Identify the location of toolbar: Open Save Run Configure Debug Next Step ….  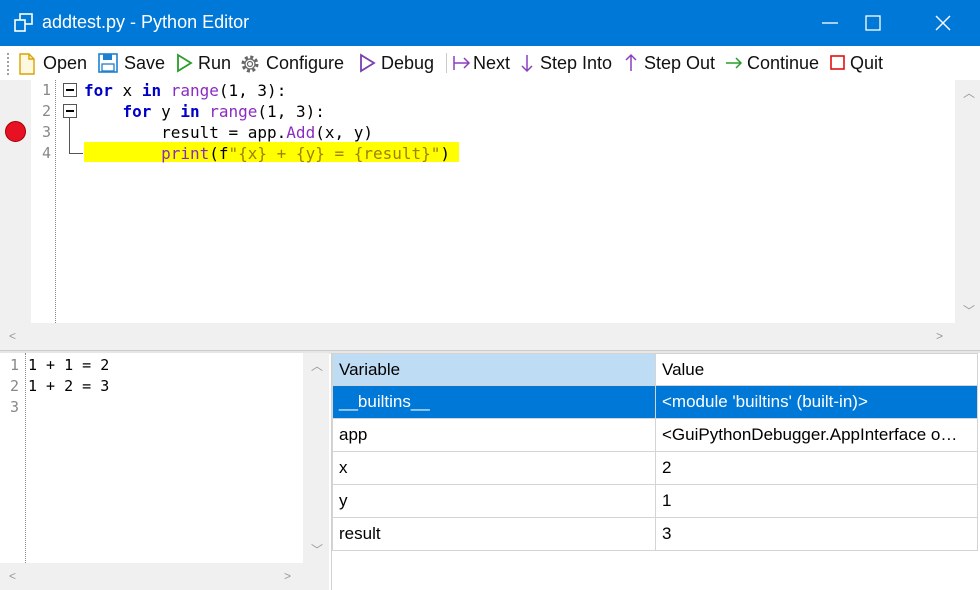
(490, 63).